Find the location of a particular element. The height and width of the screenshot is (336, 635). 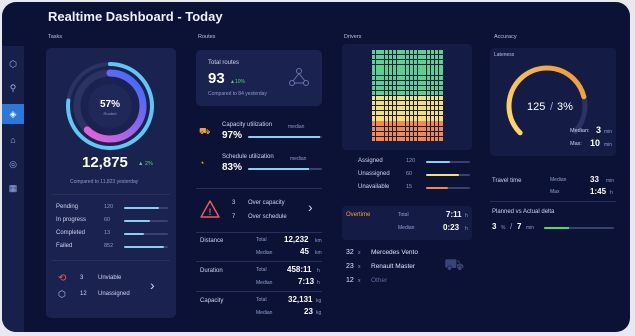

duration-total-unit: h is located at coordinates (318, 271).